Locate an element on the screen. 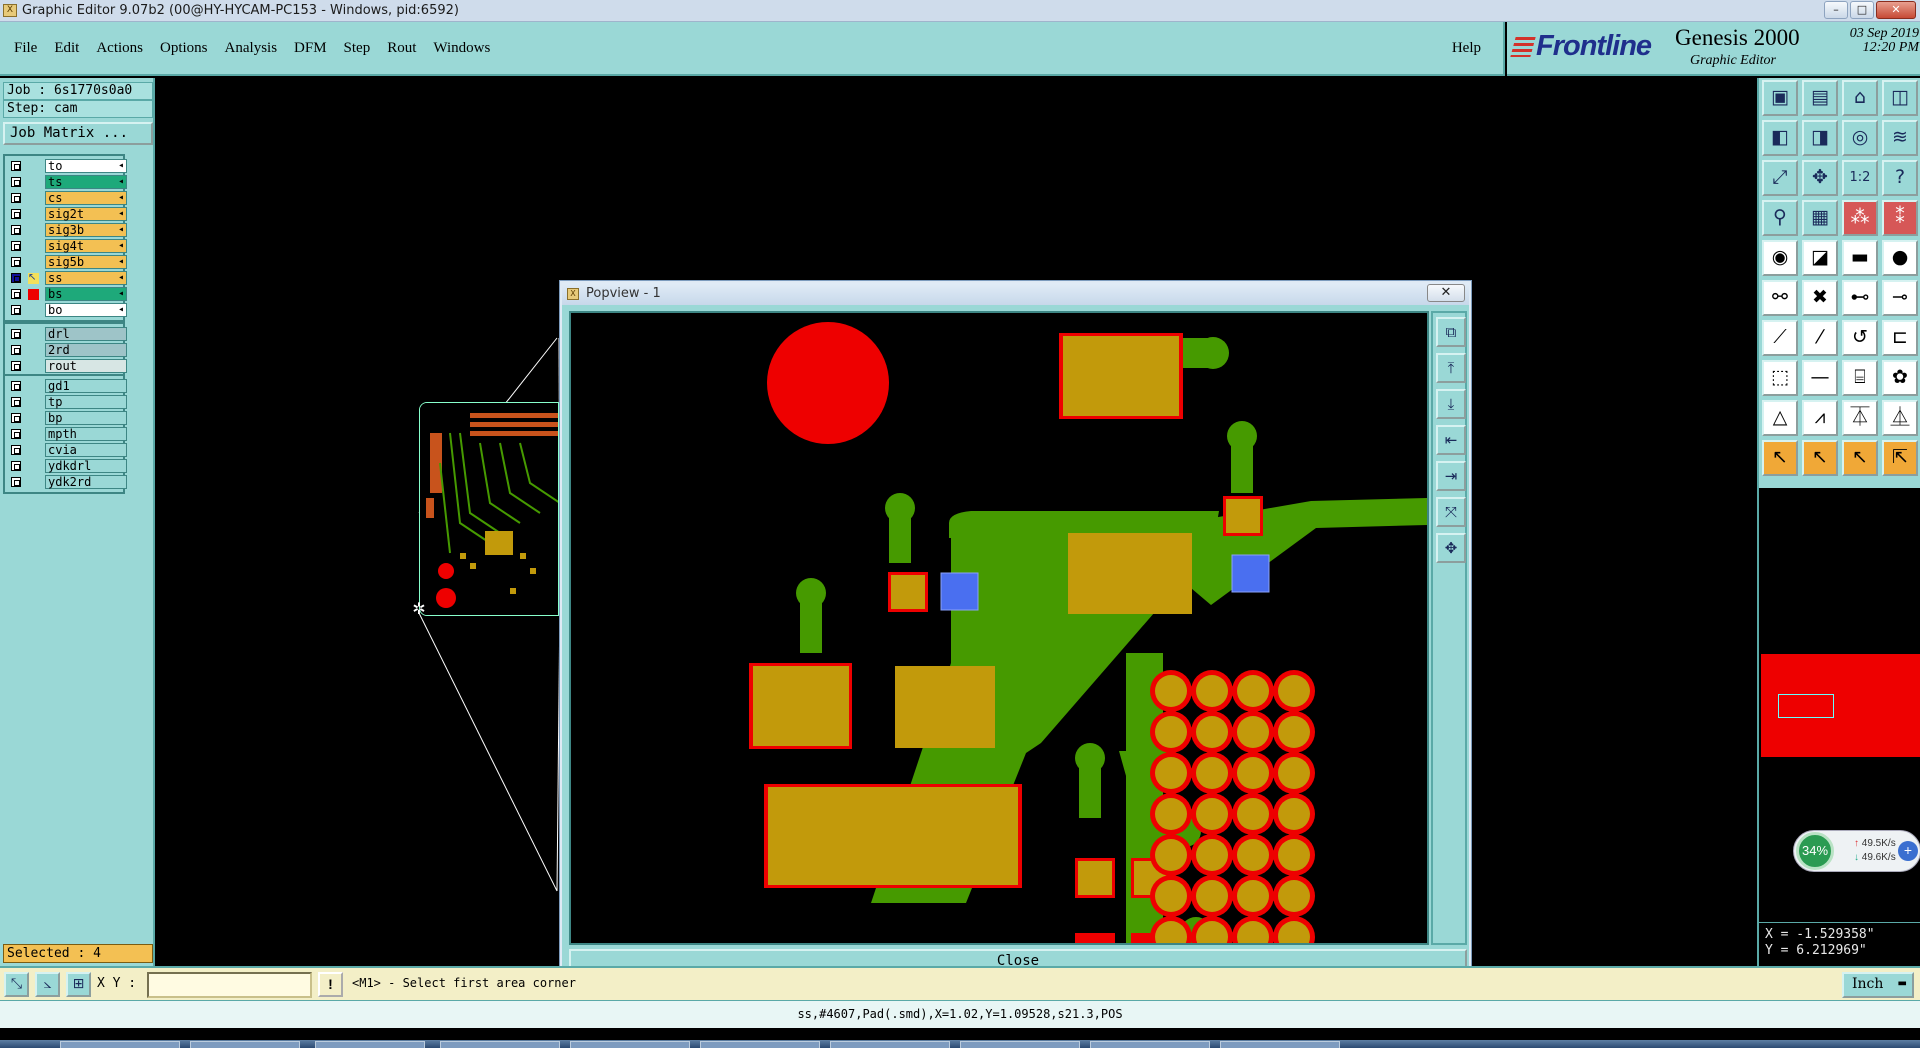 The image size is (1920, 1048). link2-icon: ⊸ is located at coordinates (1900, 298).